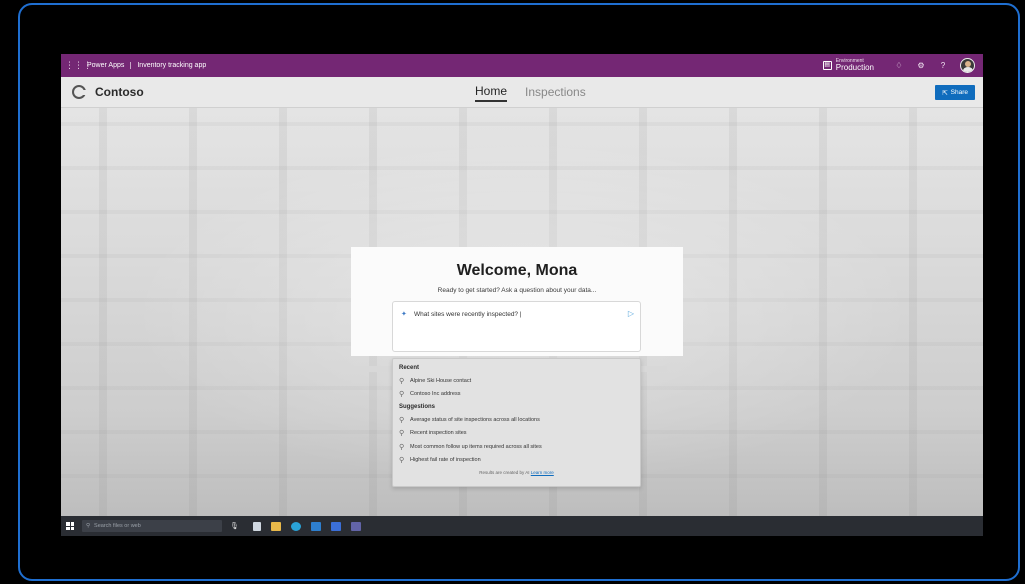  I want to click on notifications-icon: ♢, so click(899, 65).